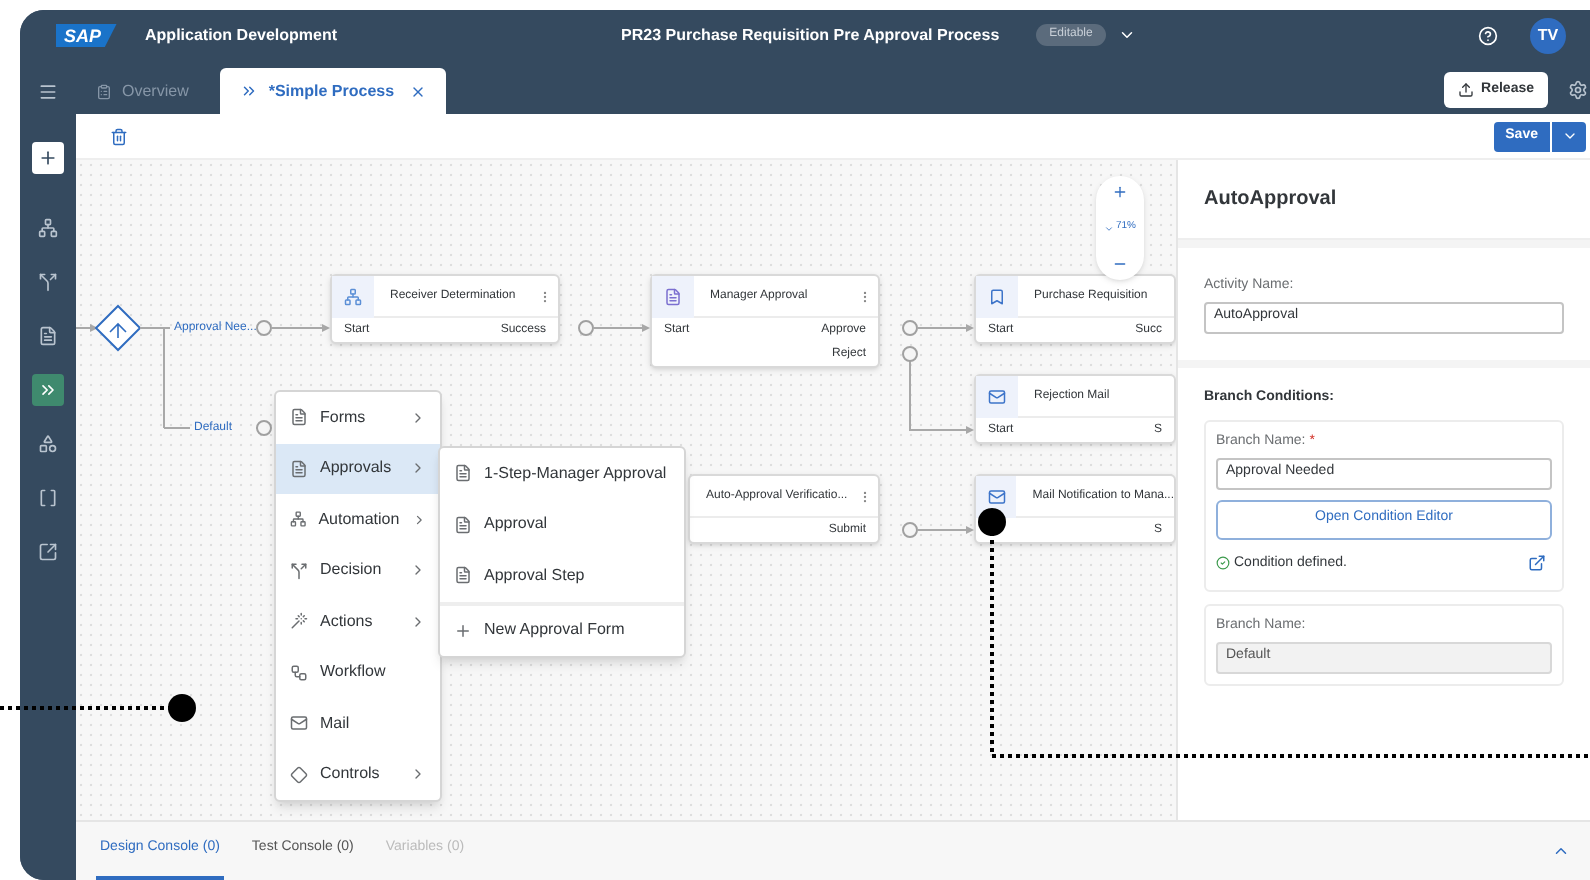 This screenshot has height=880, width=1590. What do you see at coordinates (48, 444) in the screenshot?
I see `shapes-icon` at bounding box center [48, 444].